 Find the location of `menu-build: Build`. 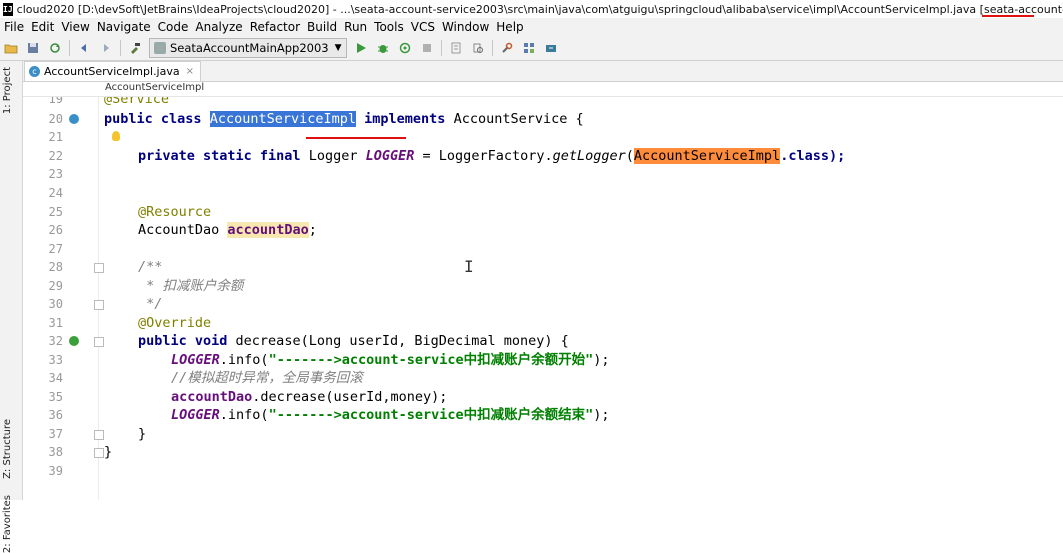

menu-build: Build is located at coordinates (321, 27).